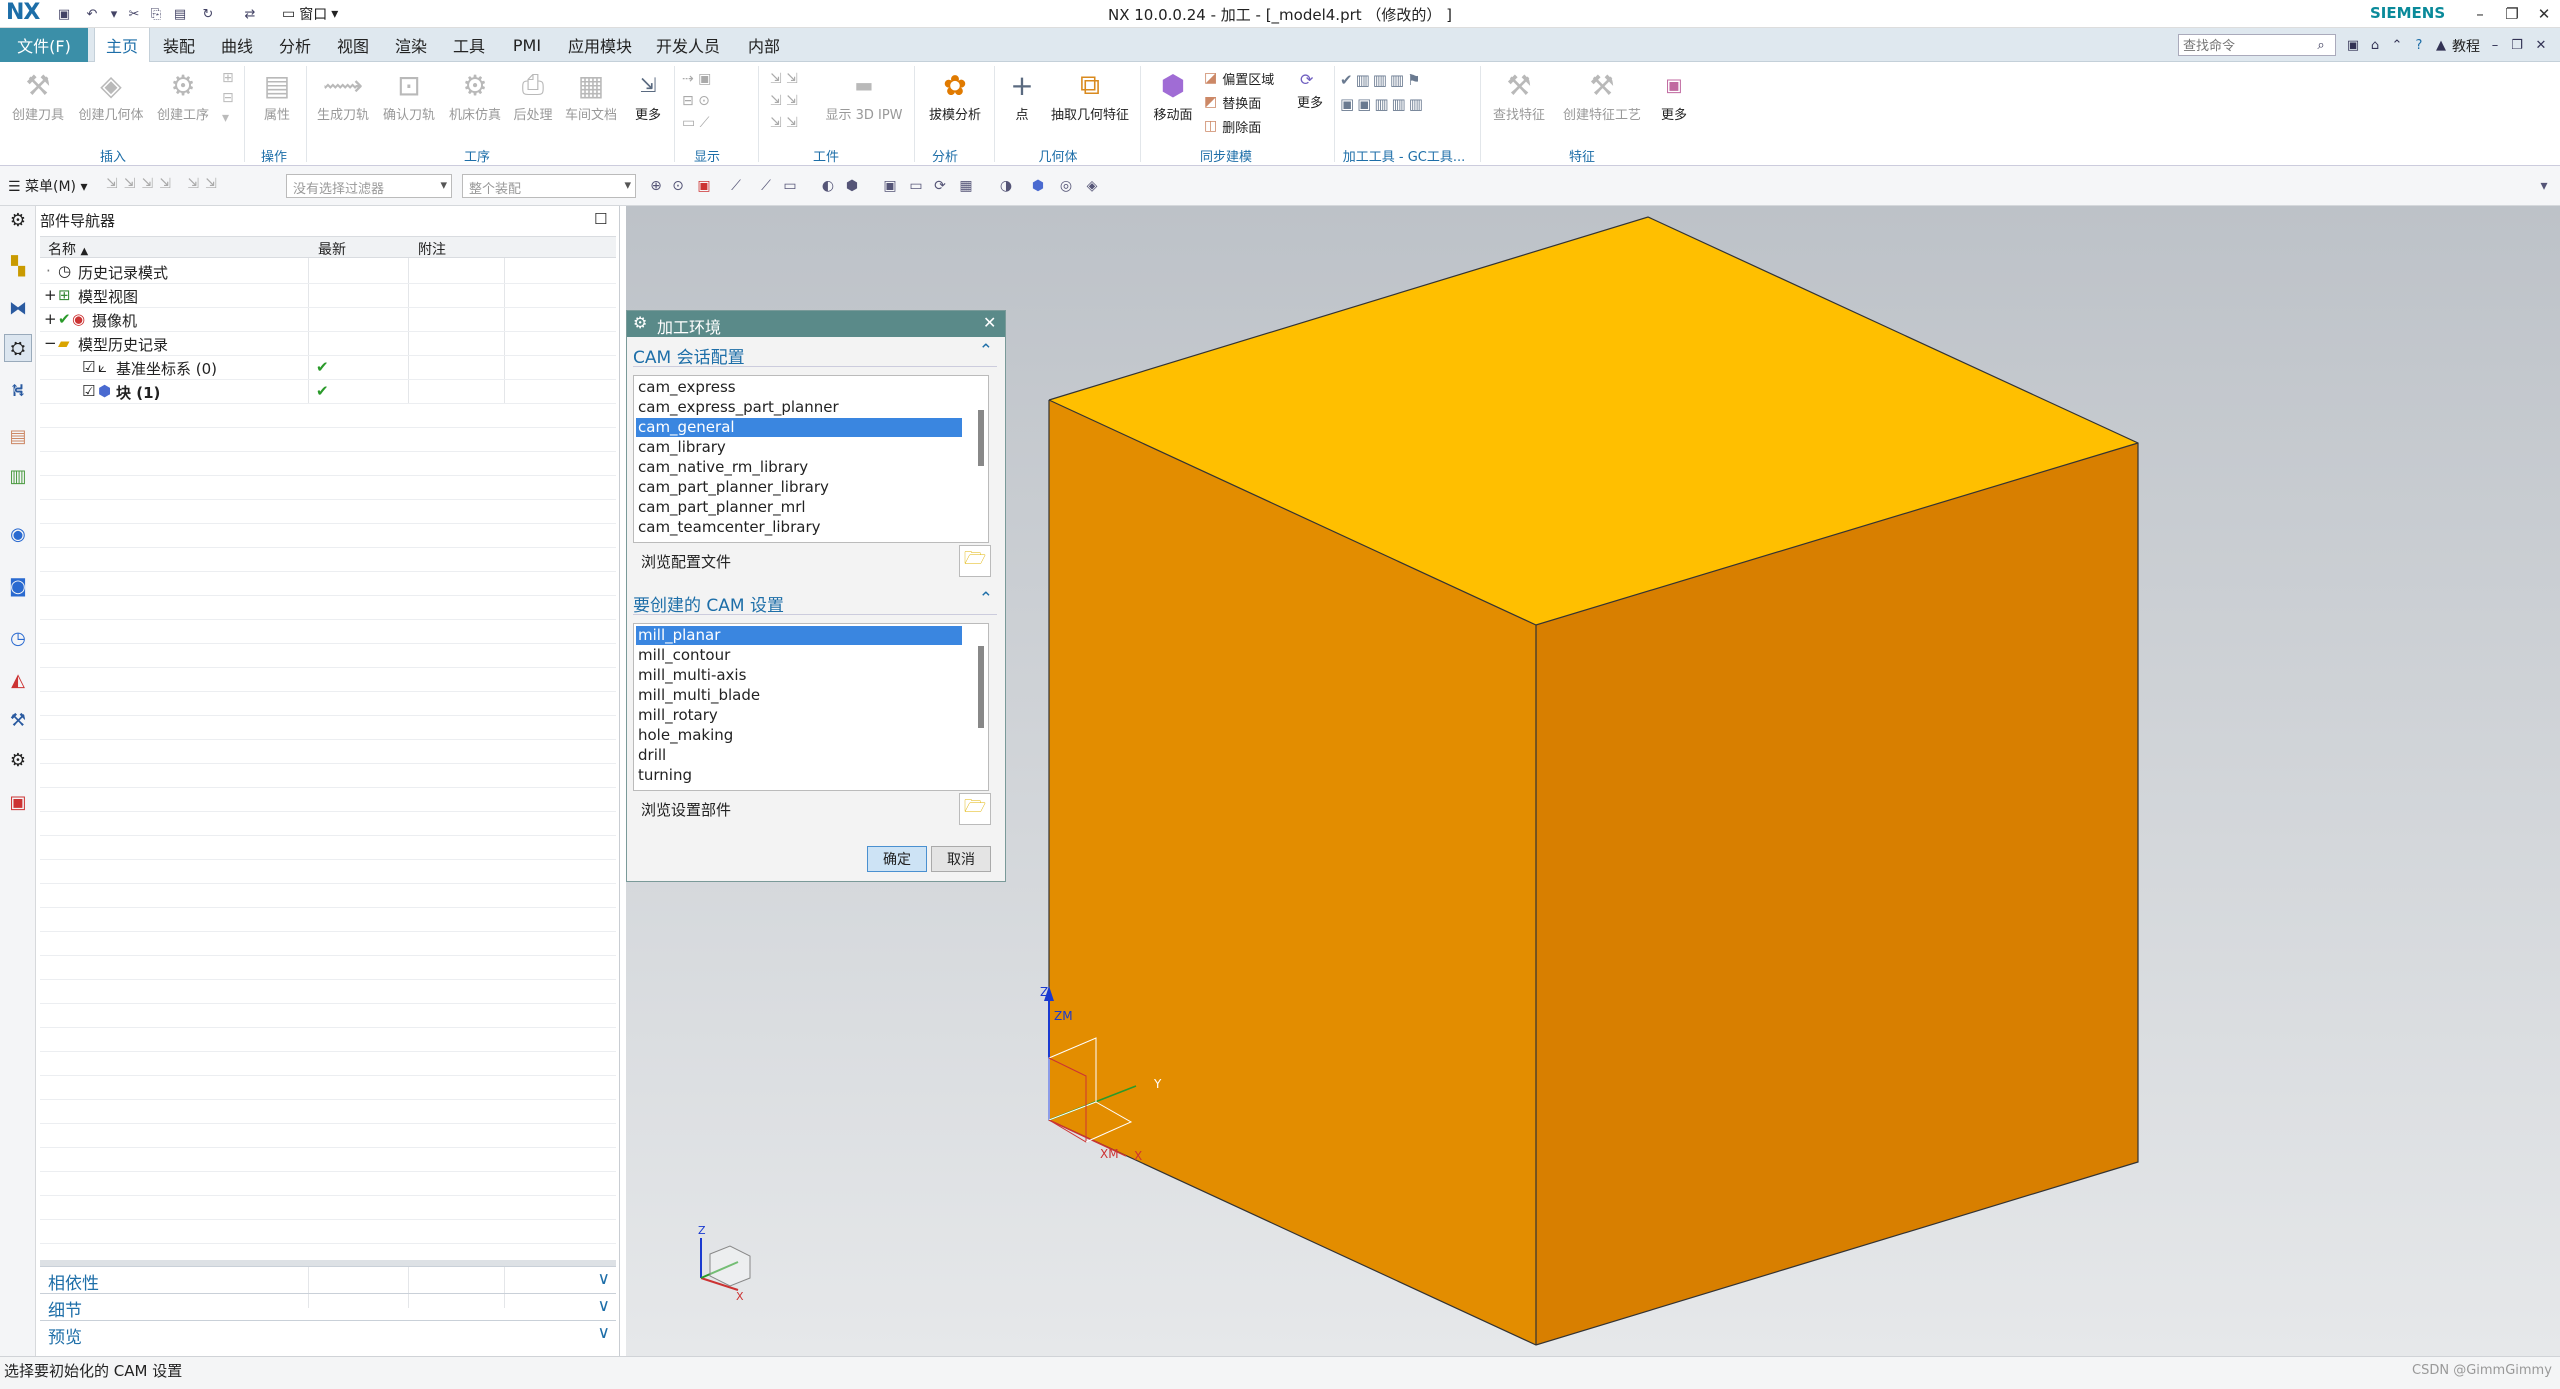 The image size is (2560, 1389). I want to click on cancel-button: 取消, so click(961, 859).